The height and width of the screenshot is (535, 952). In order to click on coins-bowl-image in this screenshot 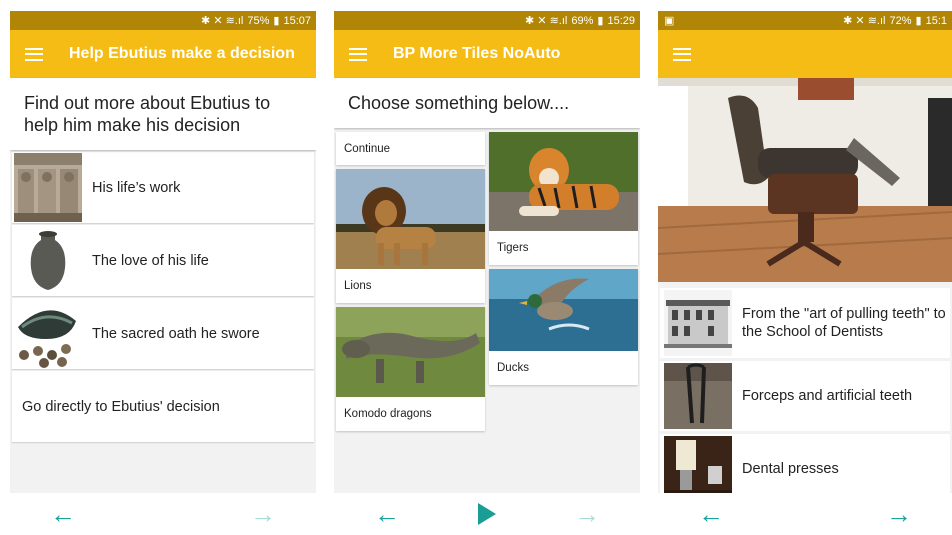, I will do `click(48, 333)`.